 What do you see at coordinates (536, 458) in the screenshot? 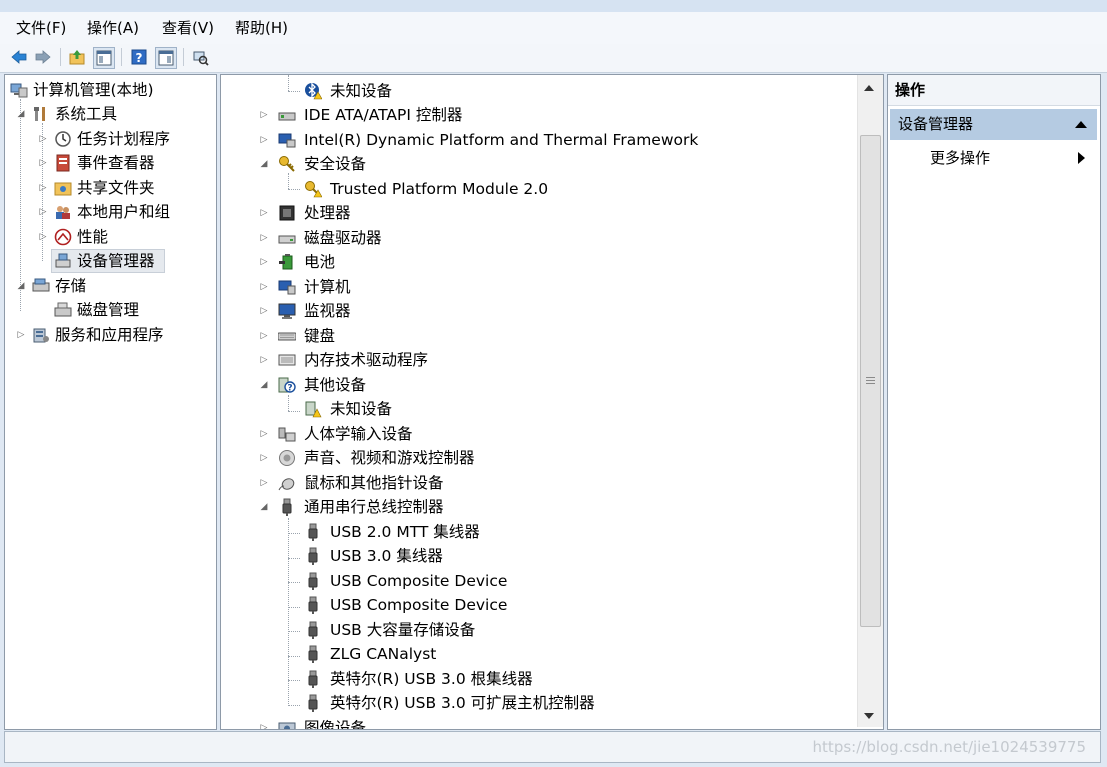
I see `device-category-sound: ▷ 声音、视频和游戏控制器` at bounding box center [536, 458].